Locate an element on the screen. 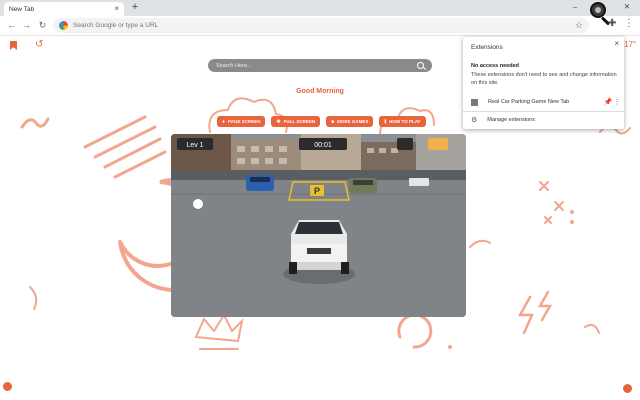 This screenshot has width=640, height=400. window-close-icon: ✕ is located at coordinates (627, 7).